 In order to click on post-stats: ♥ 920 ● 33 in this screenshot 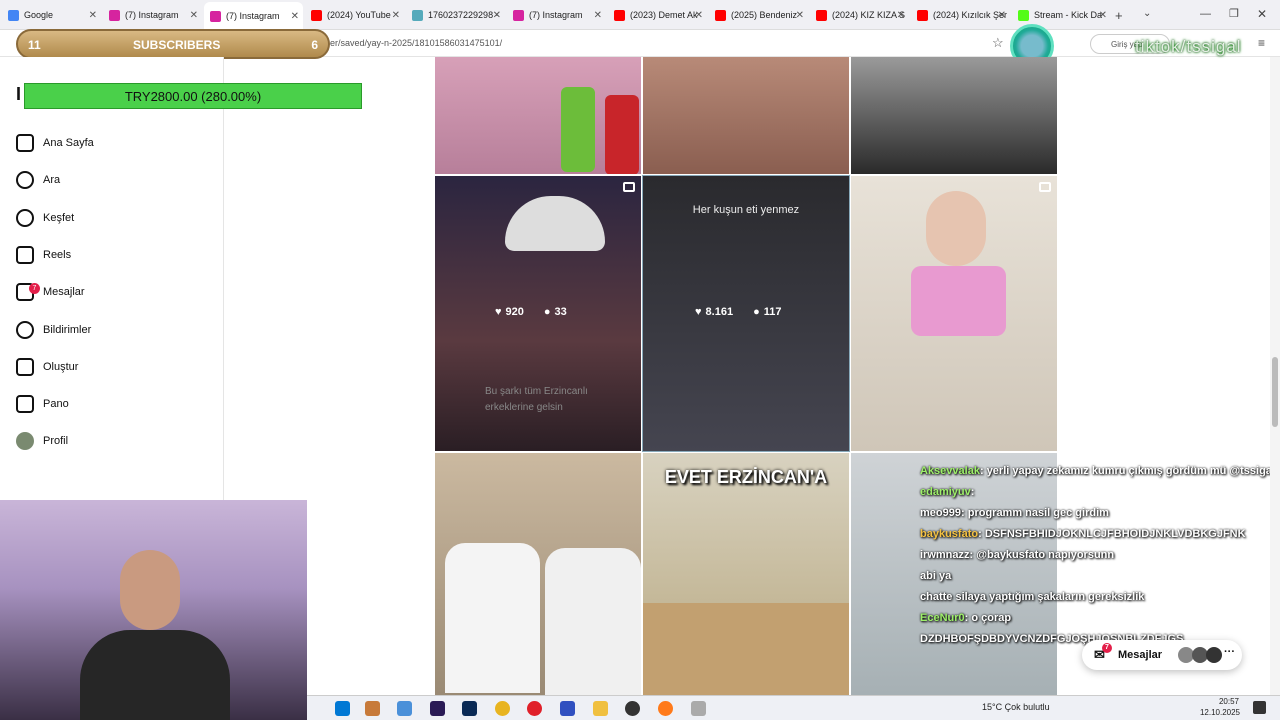, I will do `click(531, 312)`.